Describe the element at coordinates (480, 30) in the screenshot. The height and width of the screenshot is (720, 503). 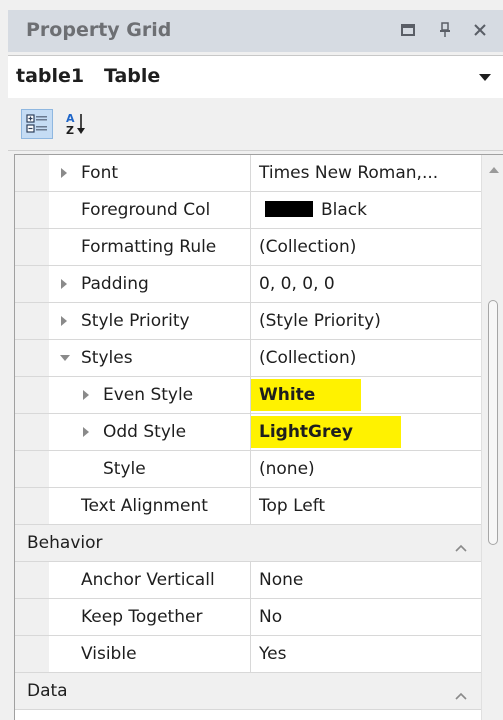
I see `close-icon` at that location.